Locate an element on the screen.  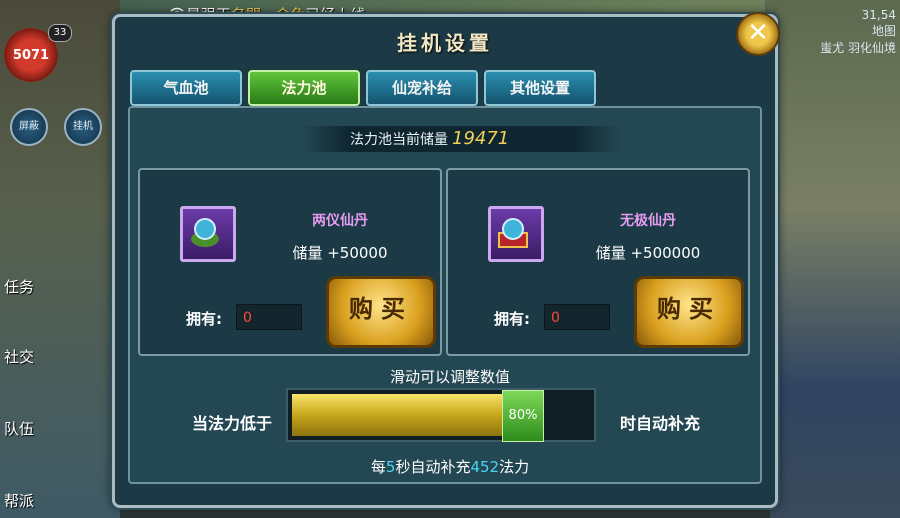
item-card-wuji: 无极仙丹 储量 +500000 拥有: 0 购买 is located at coordinates (598, 262).